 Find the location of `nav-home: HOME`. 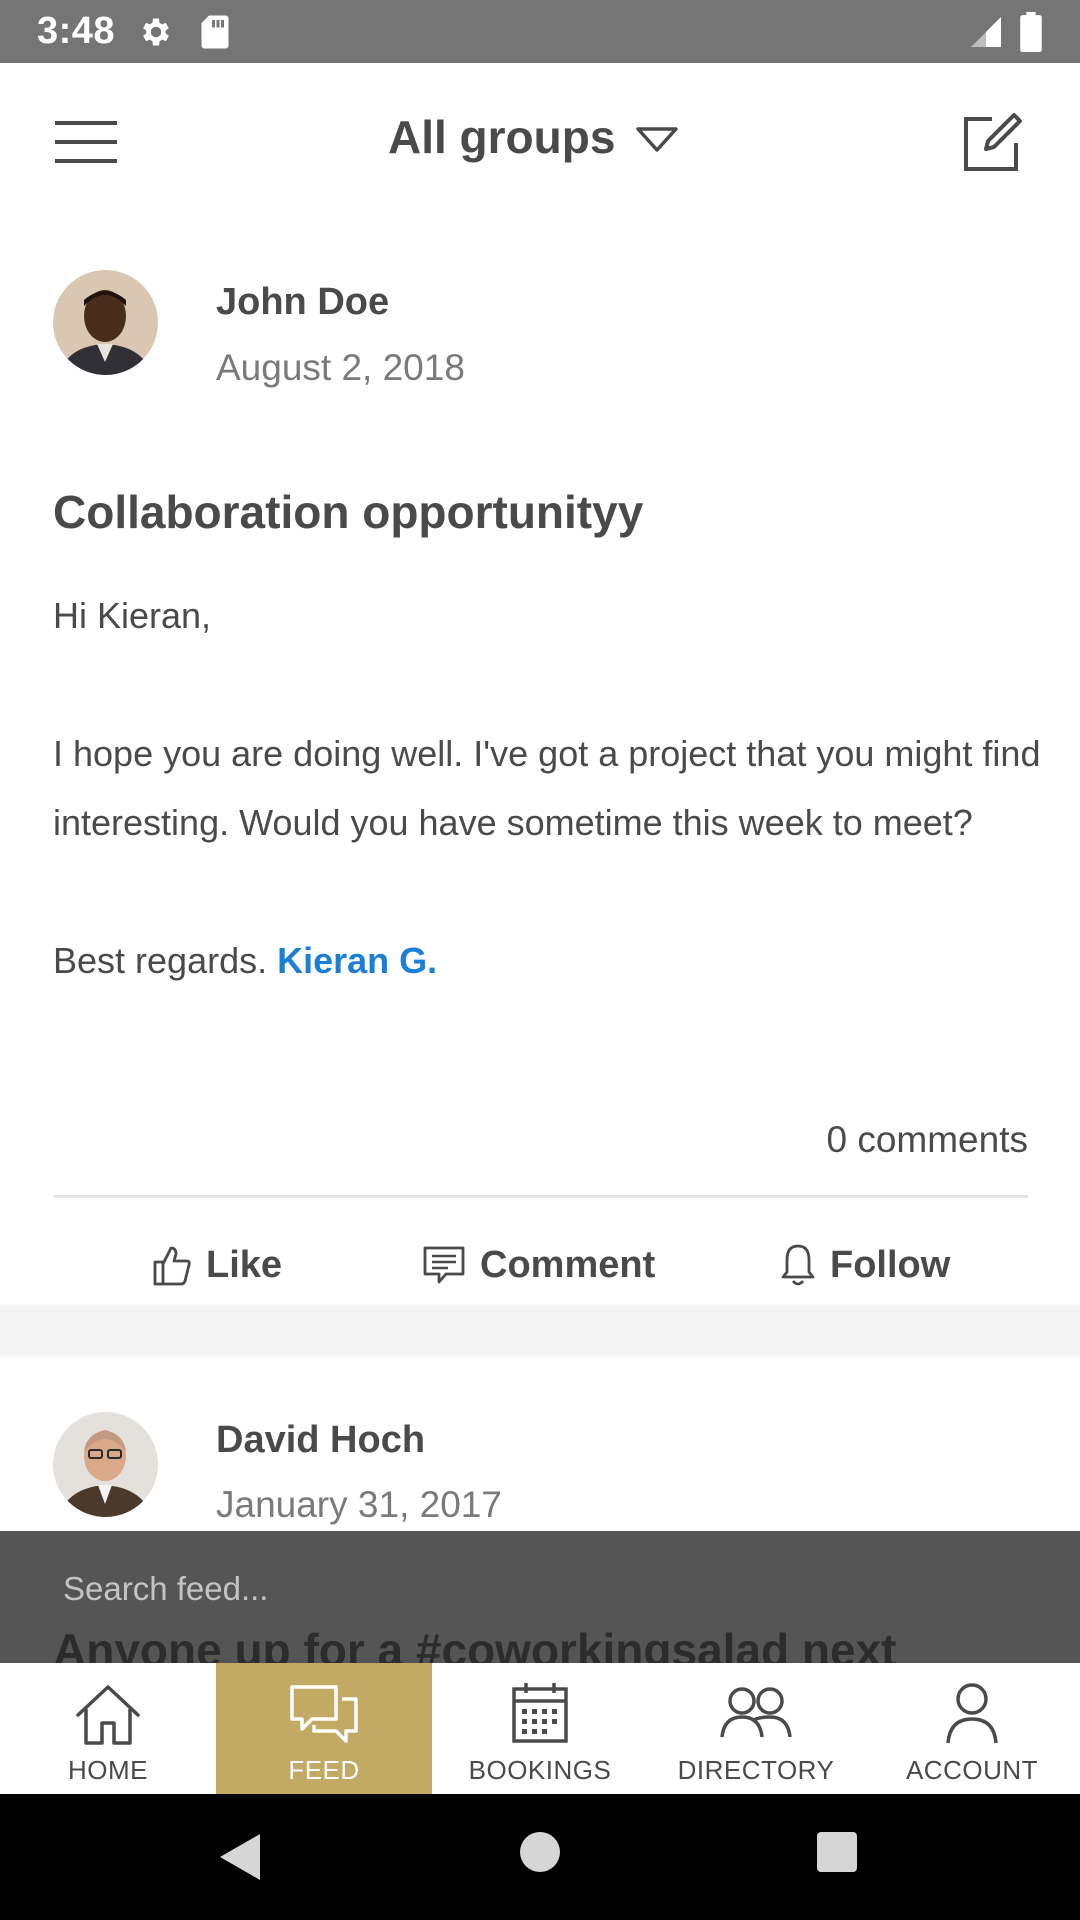

nav-home: HOME is located at coordinates (108, 1728).